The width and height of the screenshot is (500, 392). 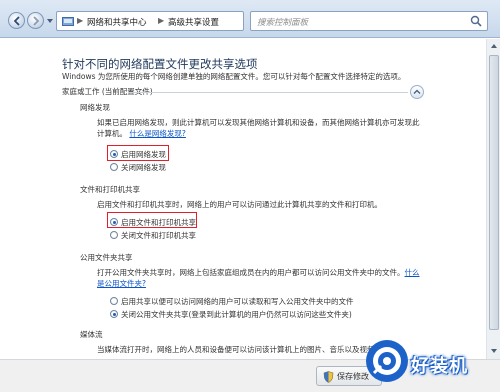 What do you see at coordinates (117, 22) in the screenshot?
I see `breadcrumb-network-center: 网络和共享中心` at bounding box center [117, 22].